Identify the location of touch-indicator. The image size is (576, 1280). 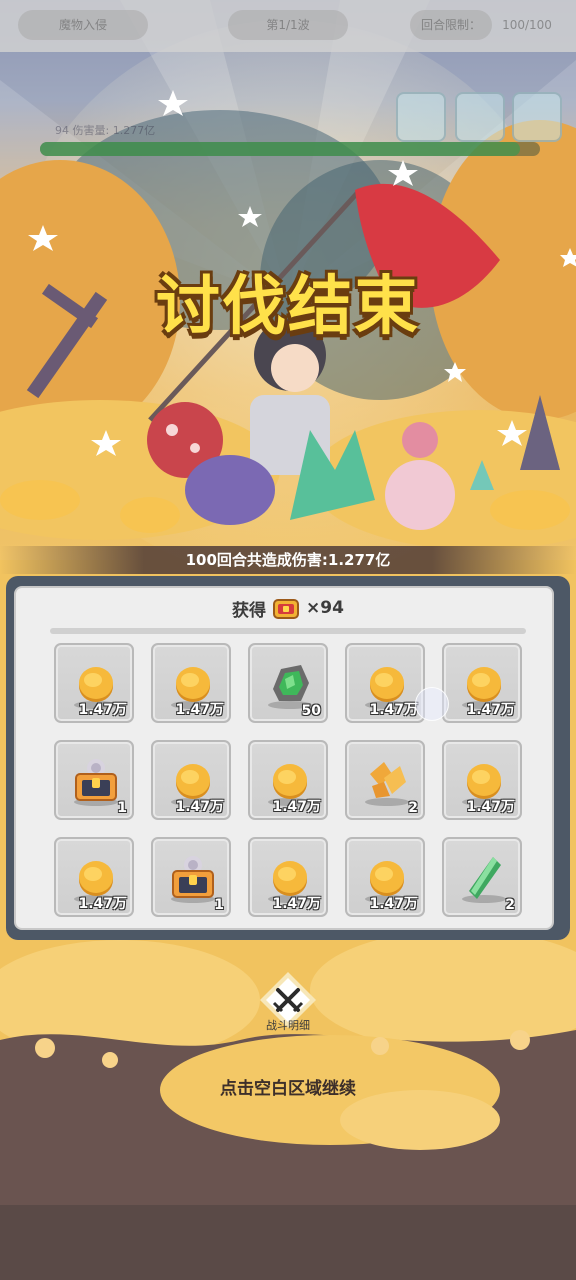
(432, 704).